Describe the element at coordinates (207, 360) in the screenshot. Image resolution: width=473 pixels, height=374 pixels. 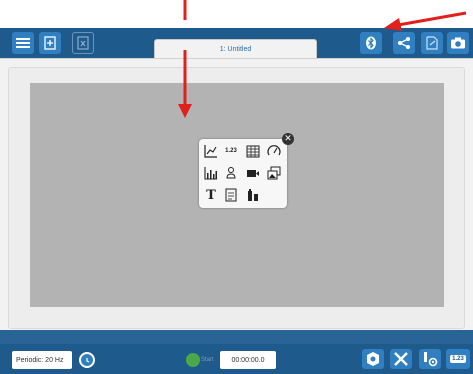
I see `start-label: Start` at that location.